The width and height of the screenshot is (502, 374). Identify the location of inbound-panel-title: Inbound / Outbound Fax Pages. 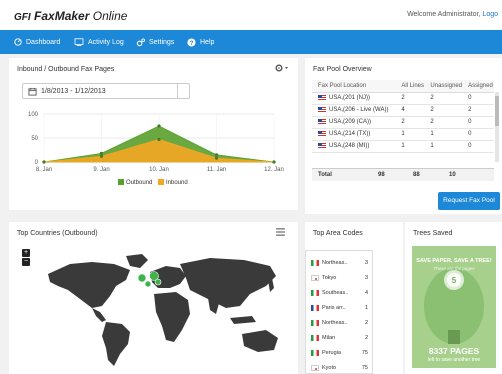
(66, 69).